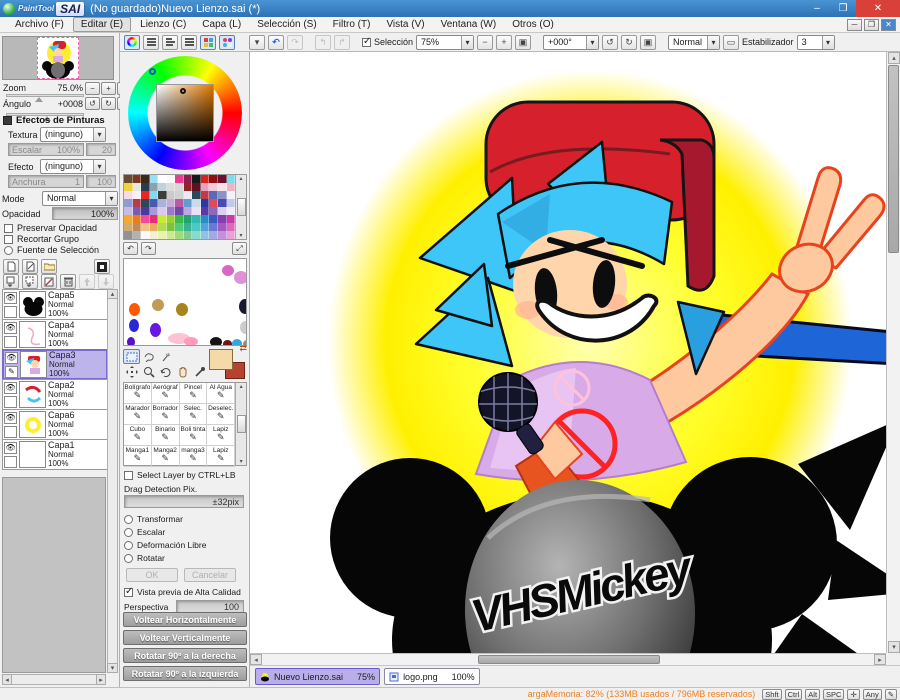  What do you see at coordinates (445, 42) in the screenshot?
I see `zoom-select: 75%` at bounding box center [445, 42].